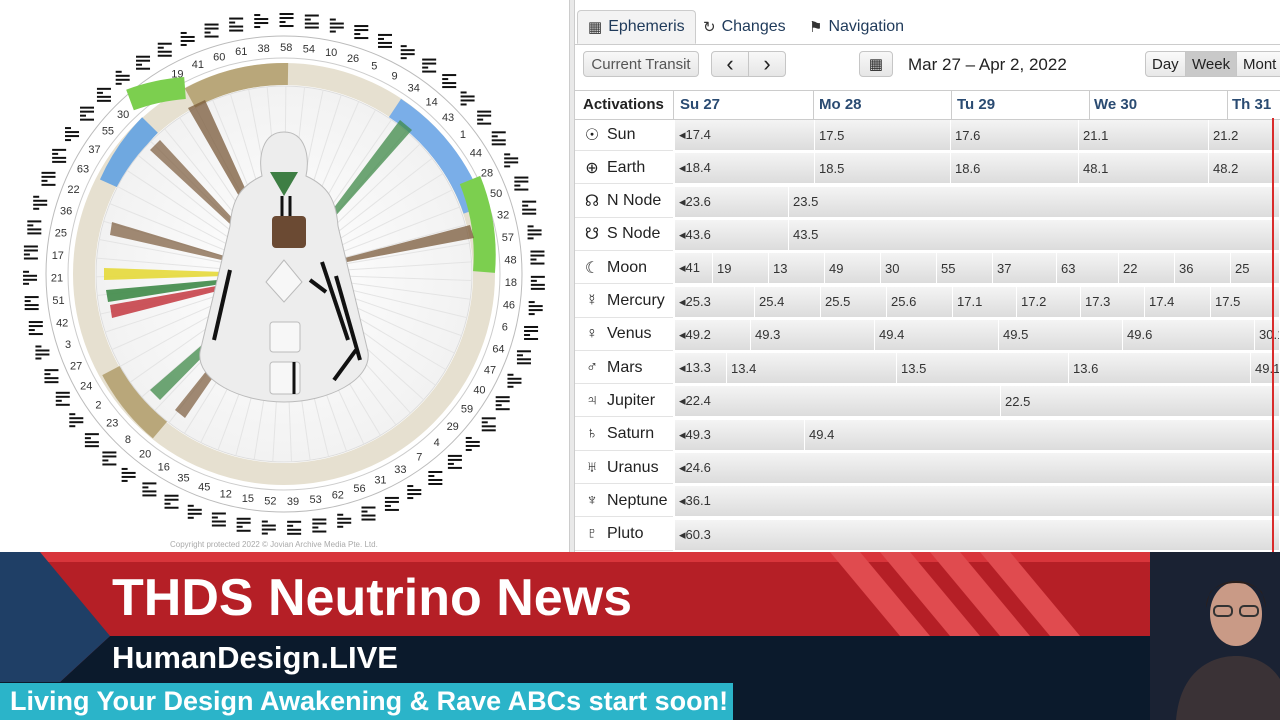 The width and height of the screenshot is (1280, 720). Describe the element at coordinates (1244, 168) in the screenshot. I see `activation-cell: 48.2` at that location.